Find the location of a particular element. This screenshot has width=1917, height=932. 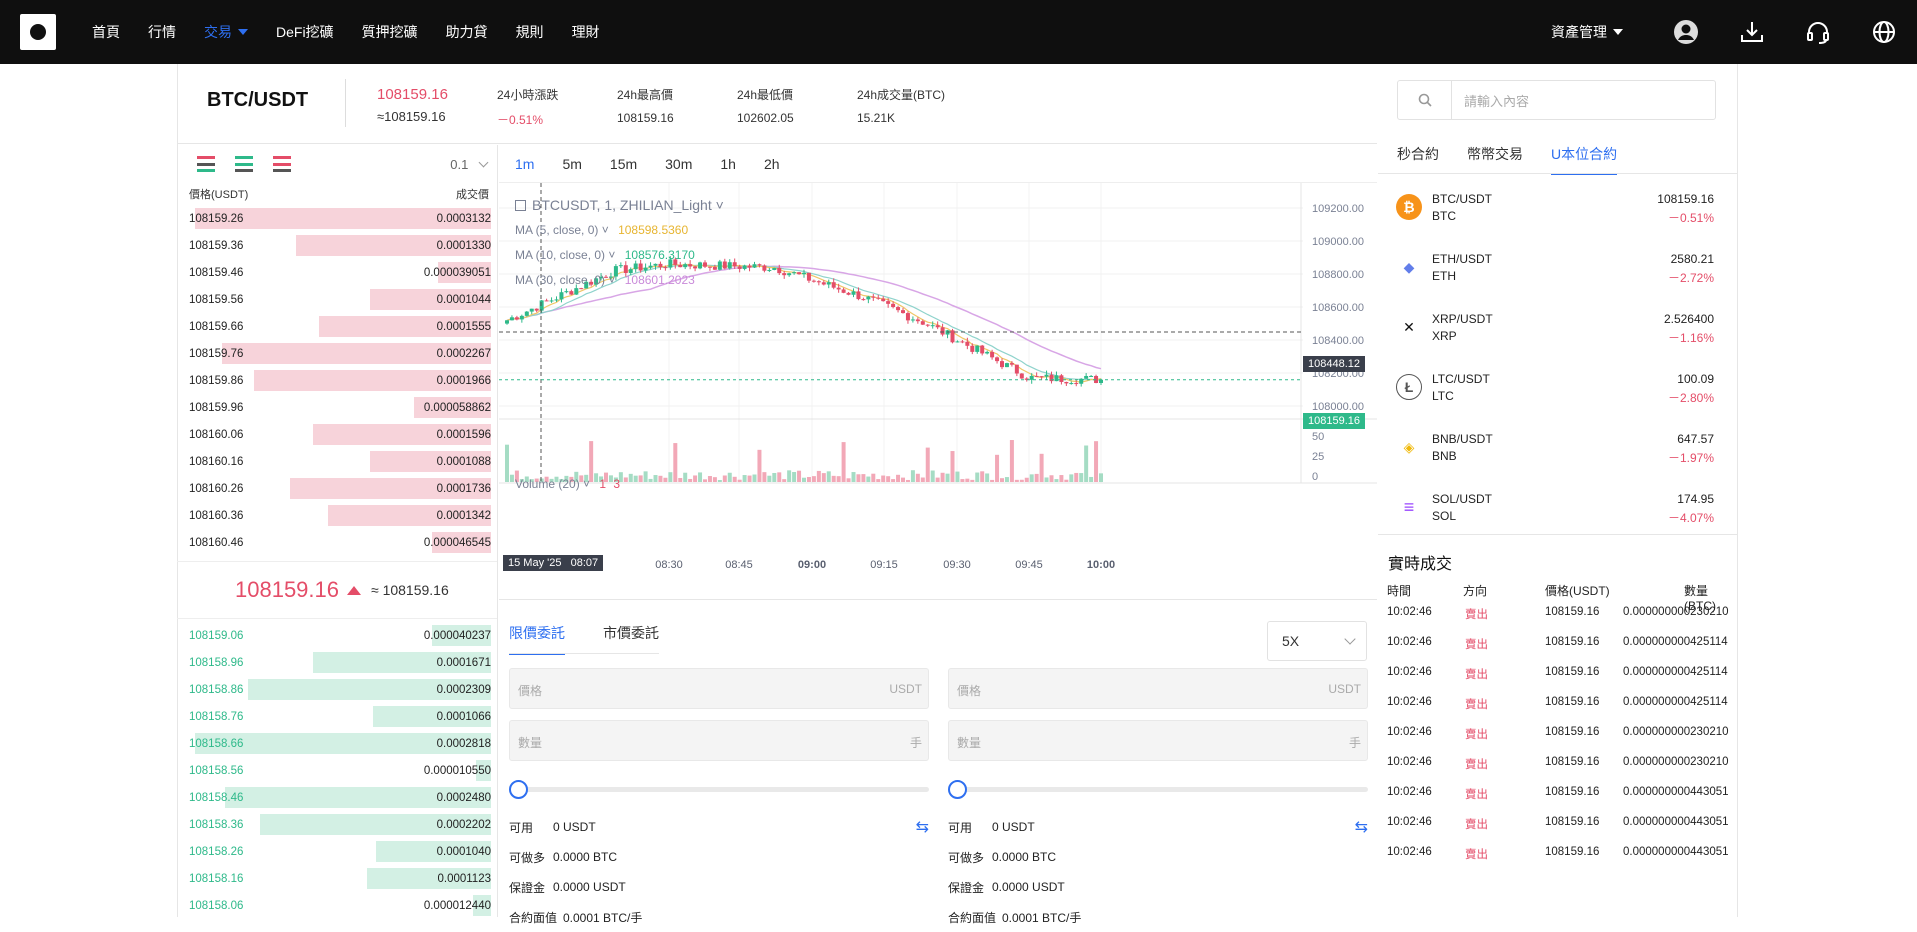

bid-row: 108158.96 0.0001671 is located at coordinates (337, 662).